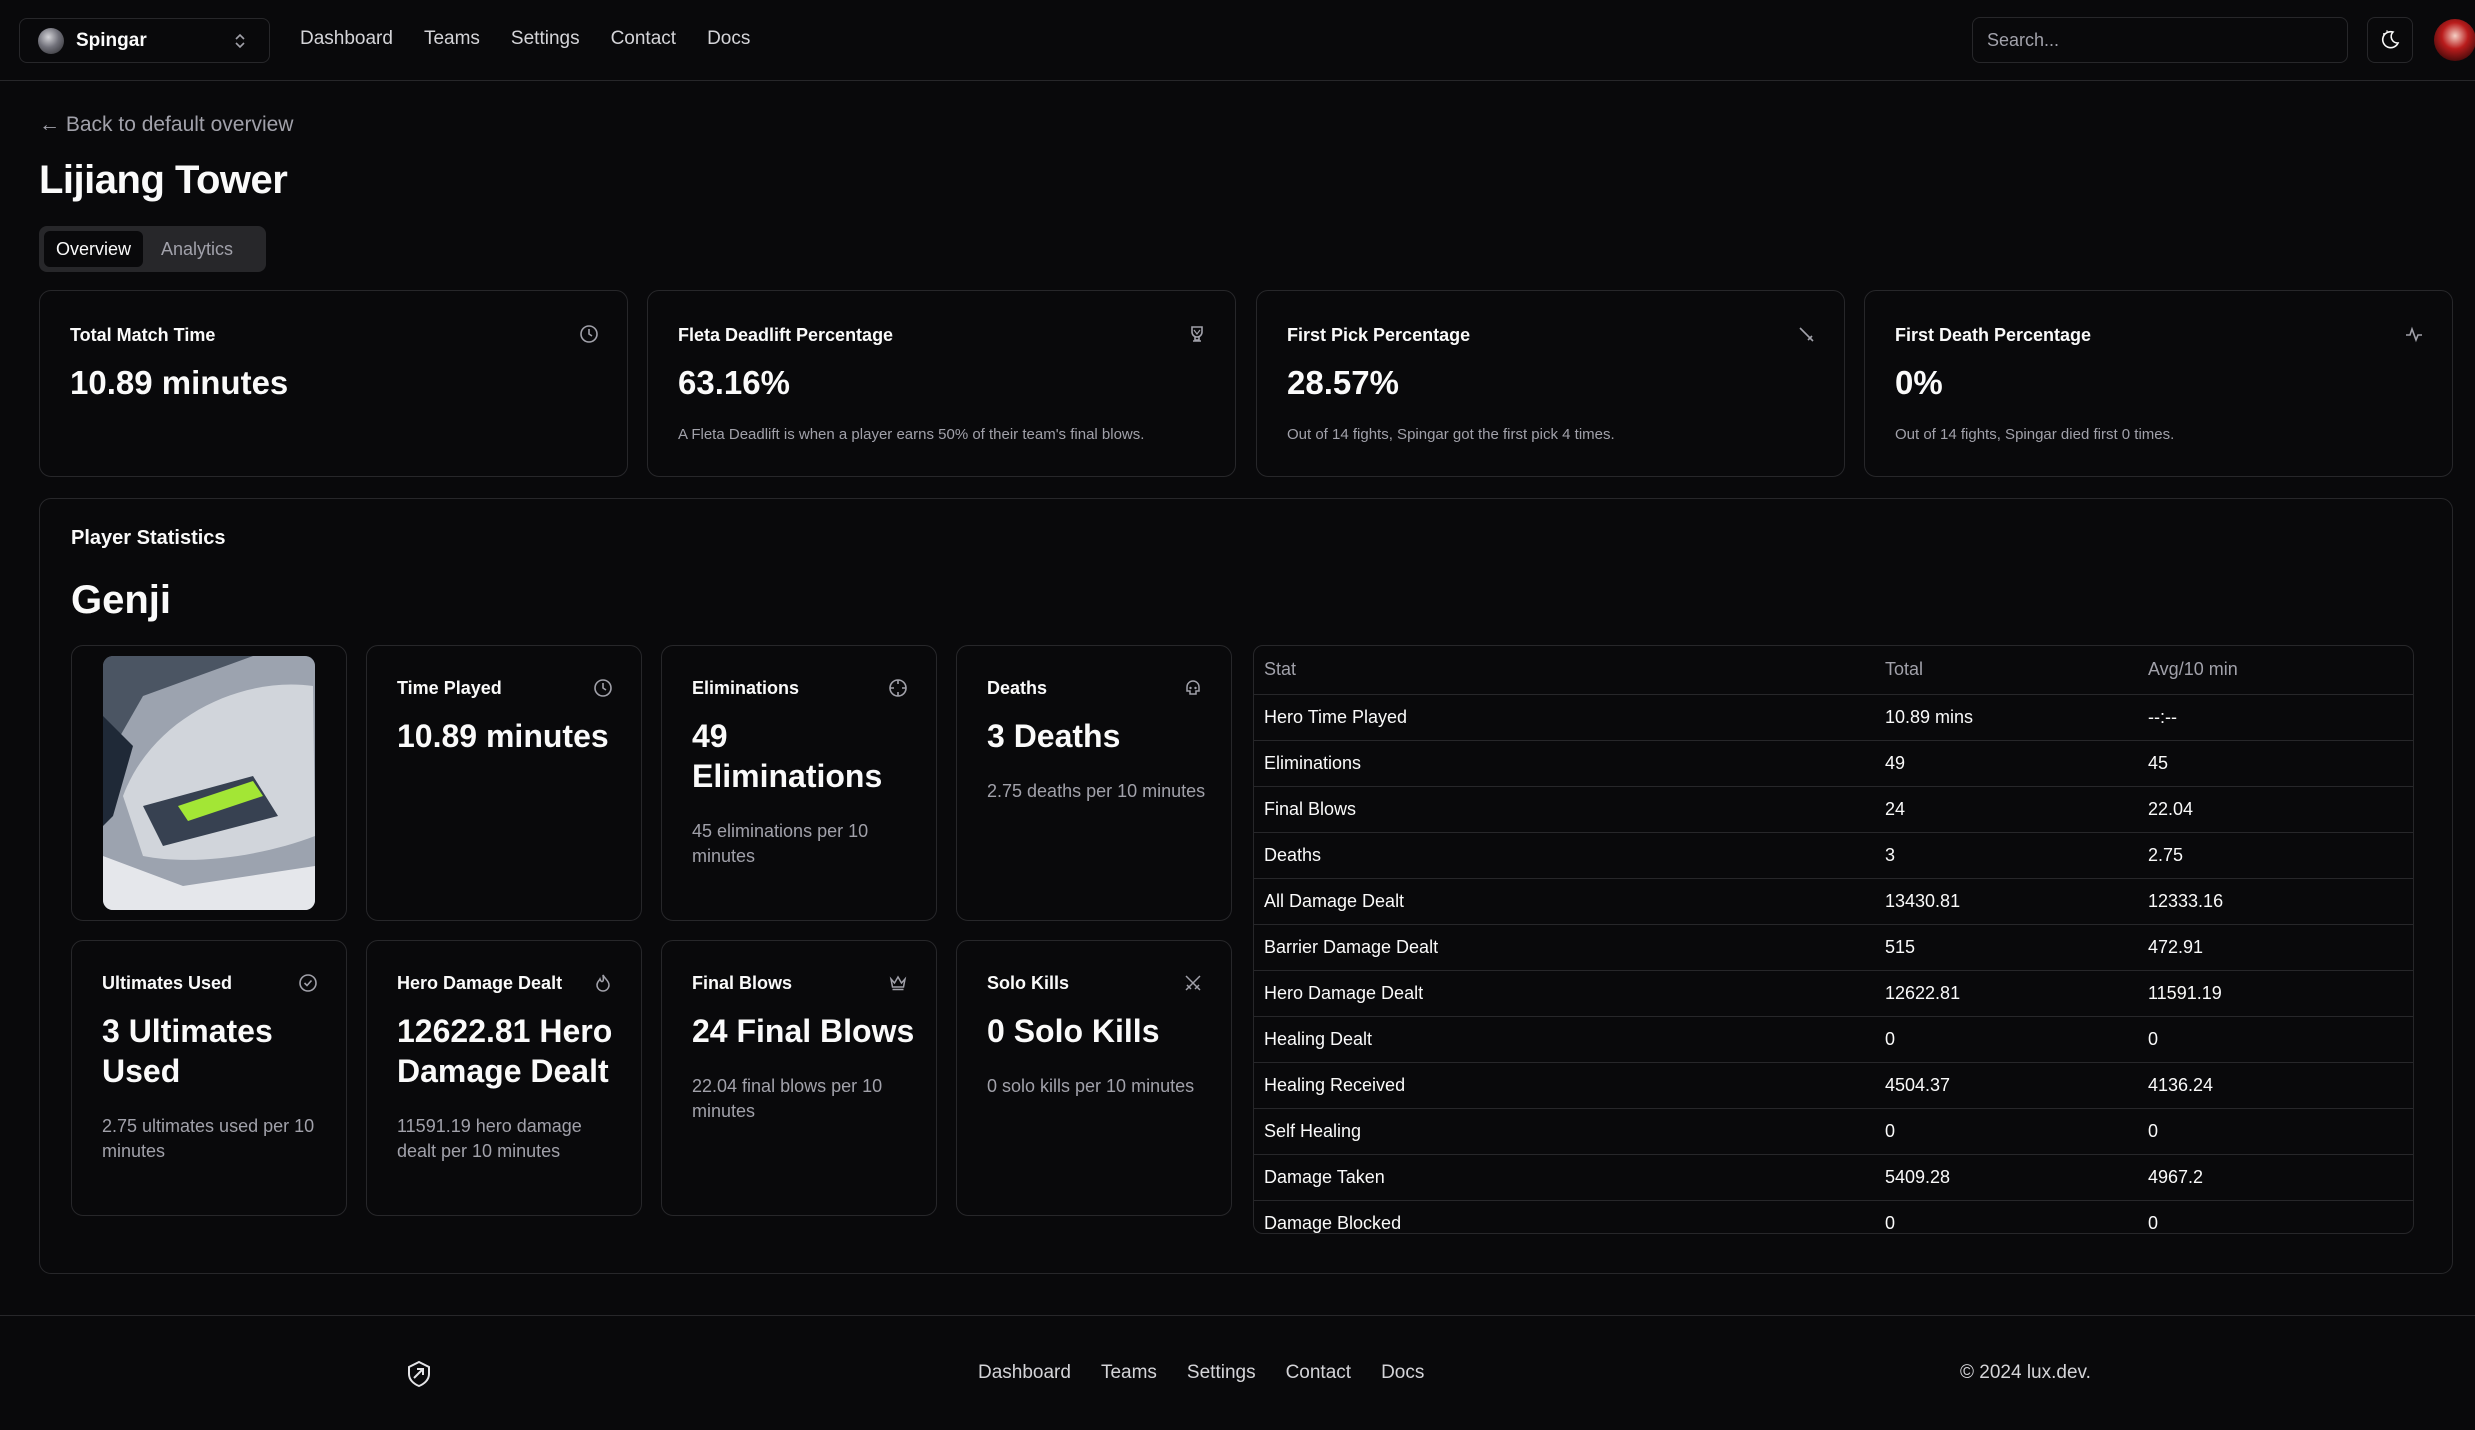  What do you see at coordinates (898, 983) in the screenshot?
I see `crown-icon` at bounding box center [898, 983].